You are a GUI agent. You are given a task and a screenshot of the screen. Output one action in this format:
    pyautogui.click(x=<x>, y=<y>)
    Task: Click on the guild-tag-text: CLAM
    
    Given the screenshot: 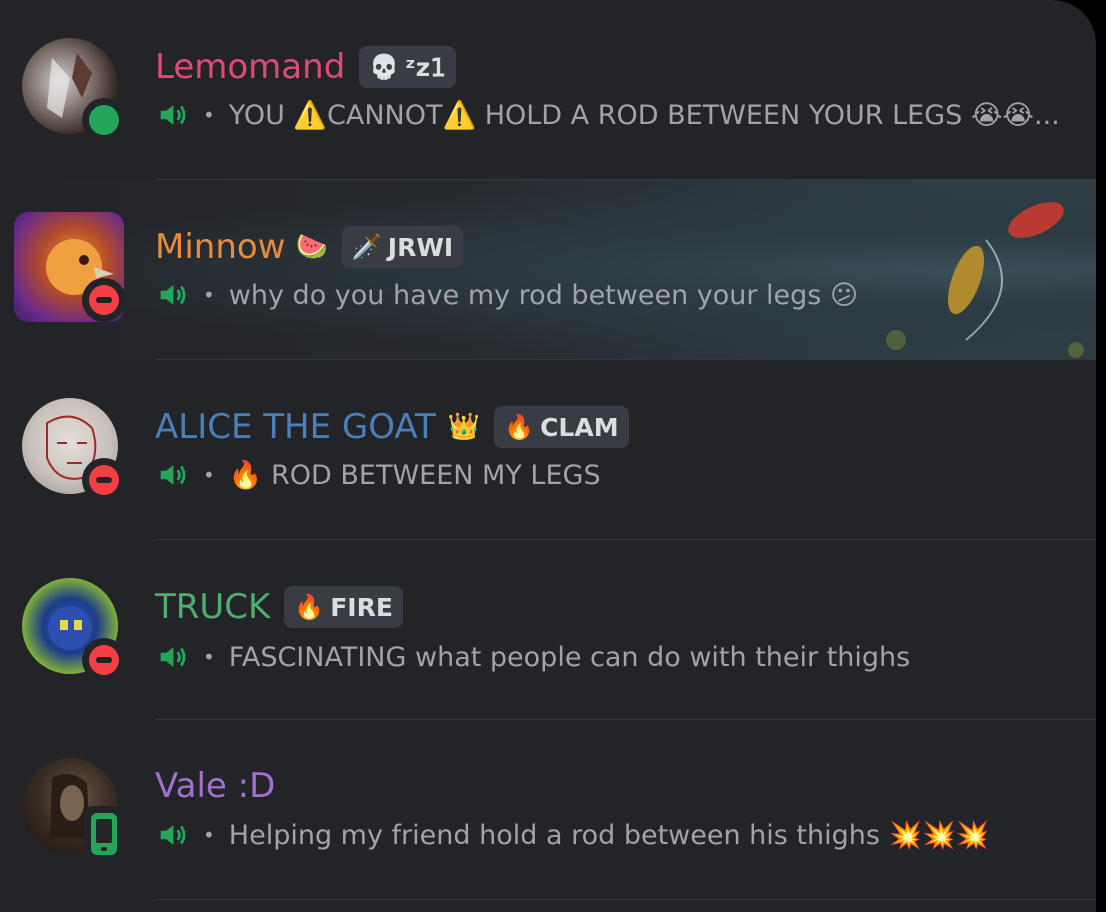 What is the action you would take?
    pyautogui.click(x=579, y=427)
    